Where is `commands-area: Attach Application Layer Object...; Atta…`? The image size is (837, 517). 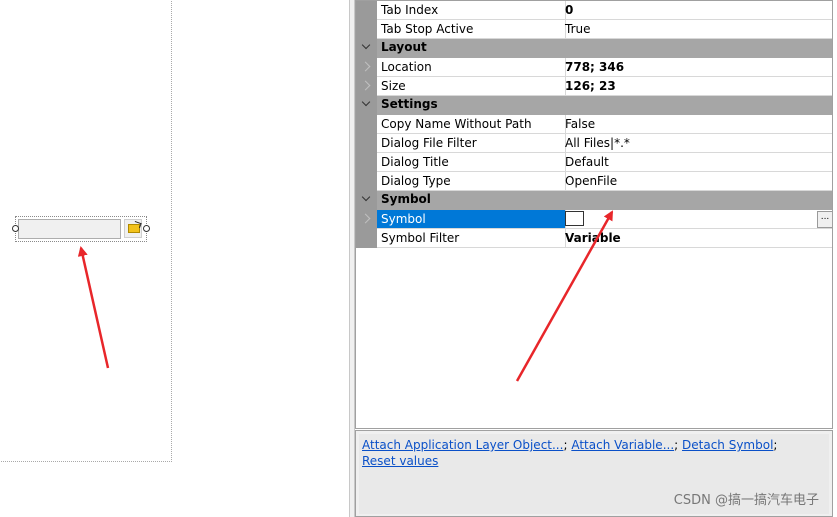
commands-area: Attach Application Layer Object...; Atta… is located at coordinates (594, 474).